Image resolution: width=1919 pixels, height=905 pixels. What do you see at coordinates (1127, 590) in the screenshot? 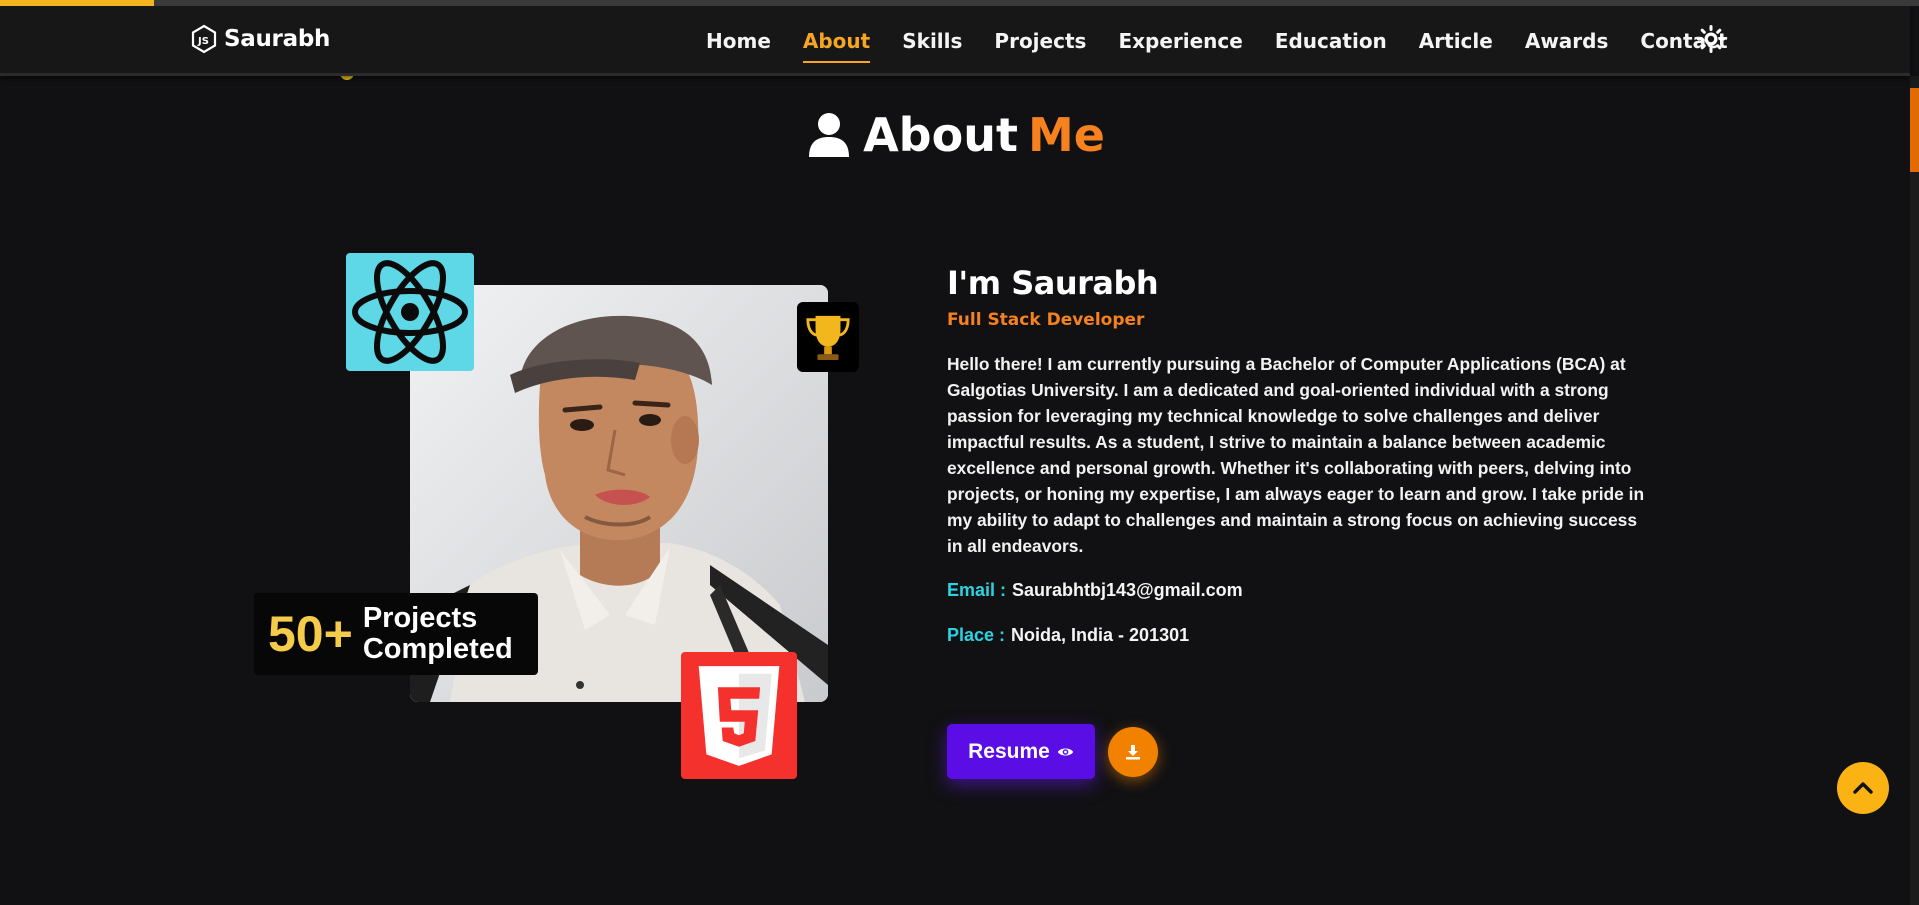
I see `email-value: Saurabhtbj143@gmail.com` at bounding box center [1127, 590].